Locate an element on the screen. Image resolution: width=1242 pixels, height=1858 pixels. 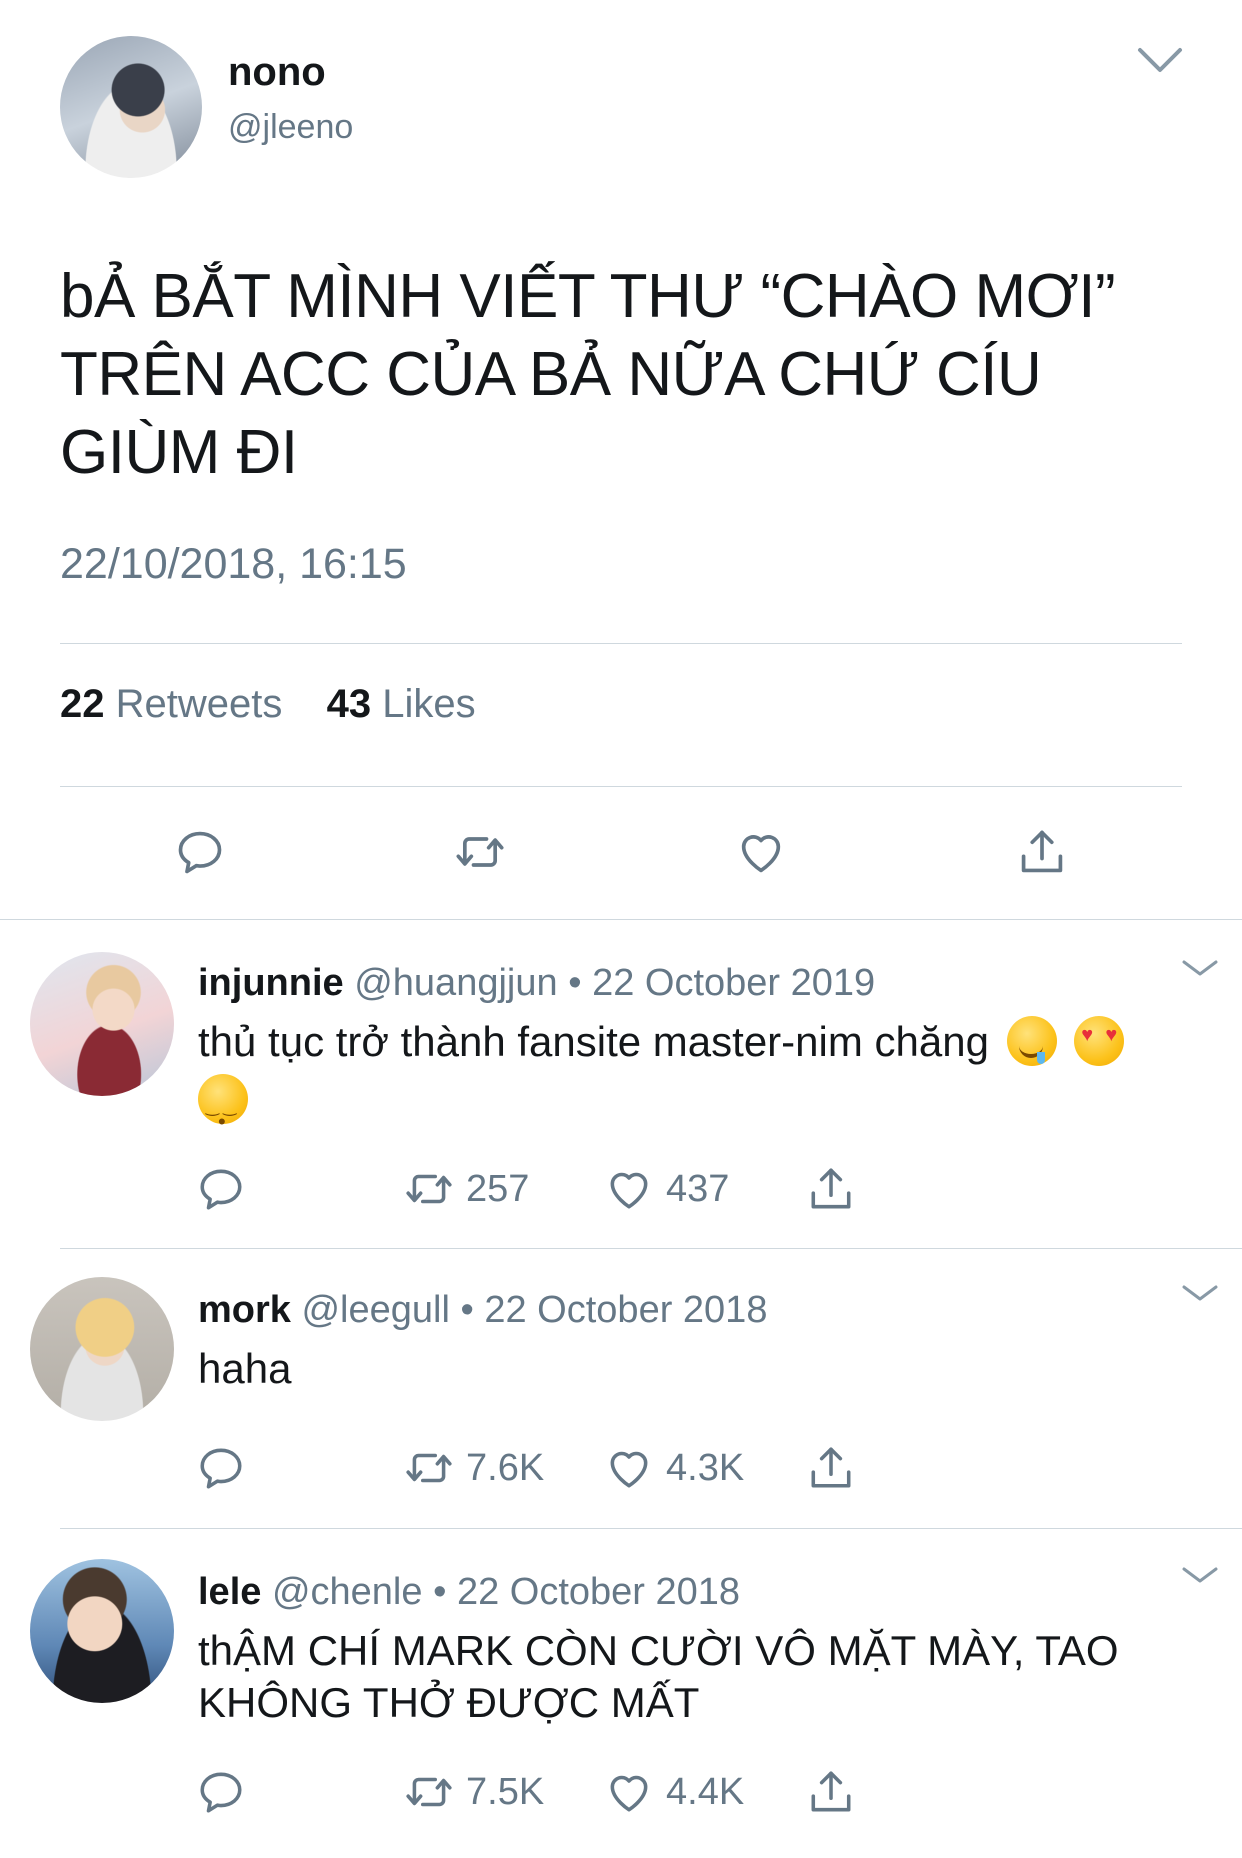
tweet-stats: 22 Retweets 43 Likes is located at coordinates (268, 704).